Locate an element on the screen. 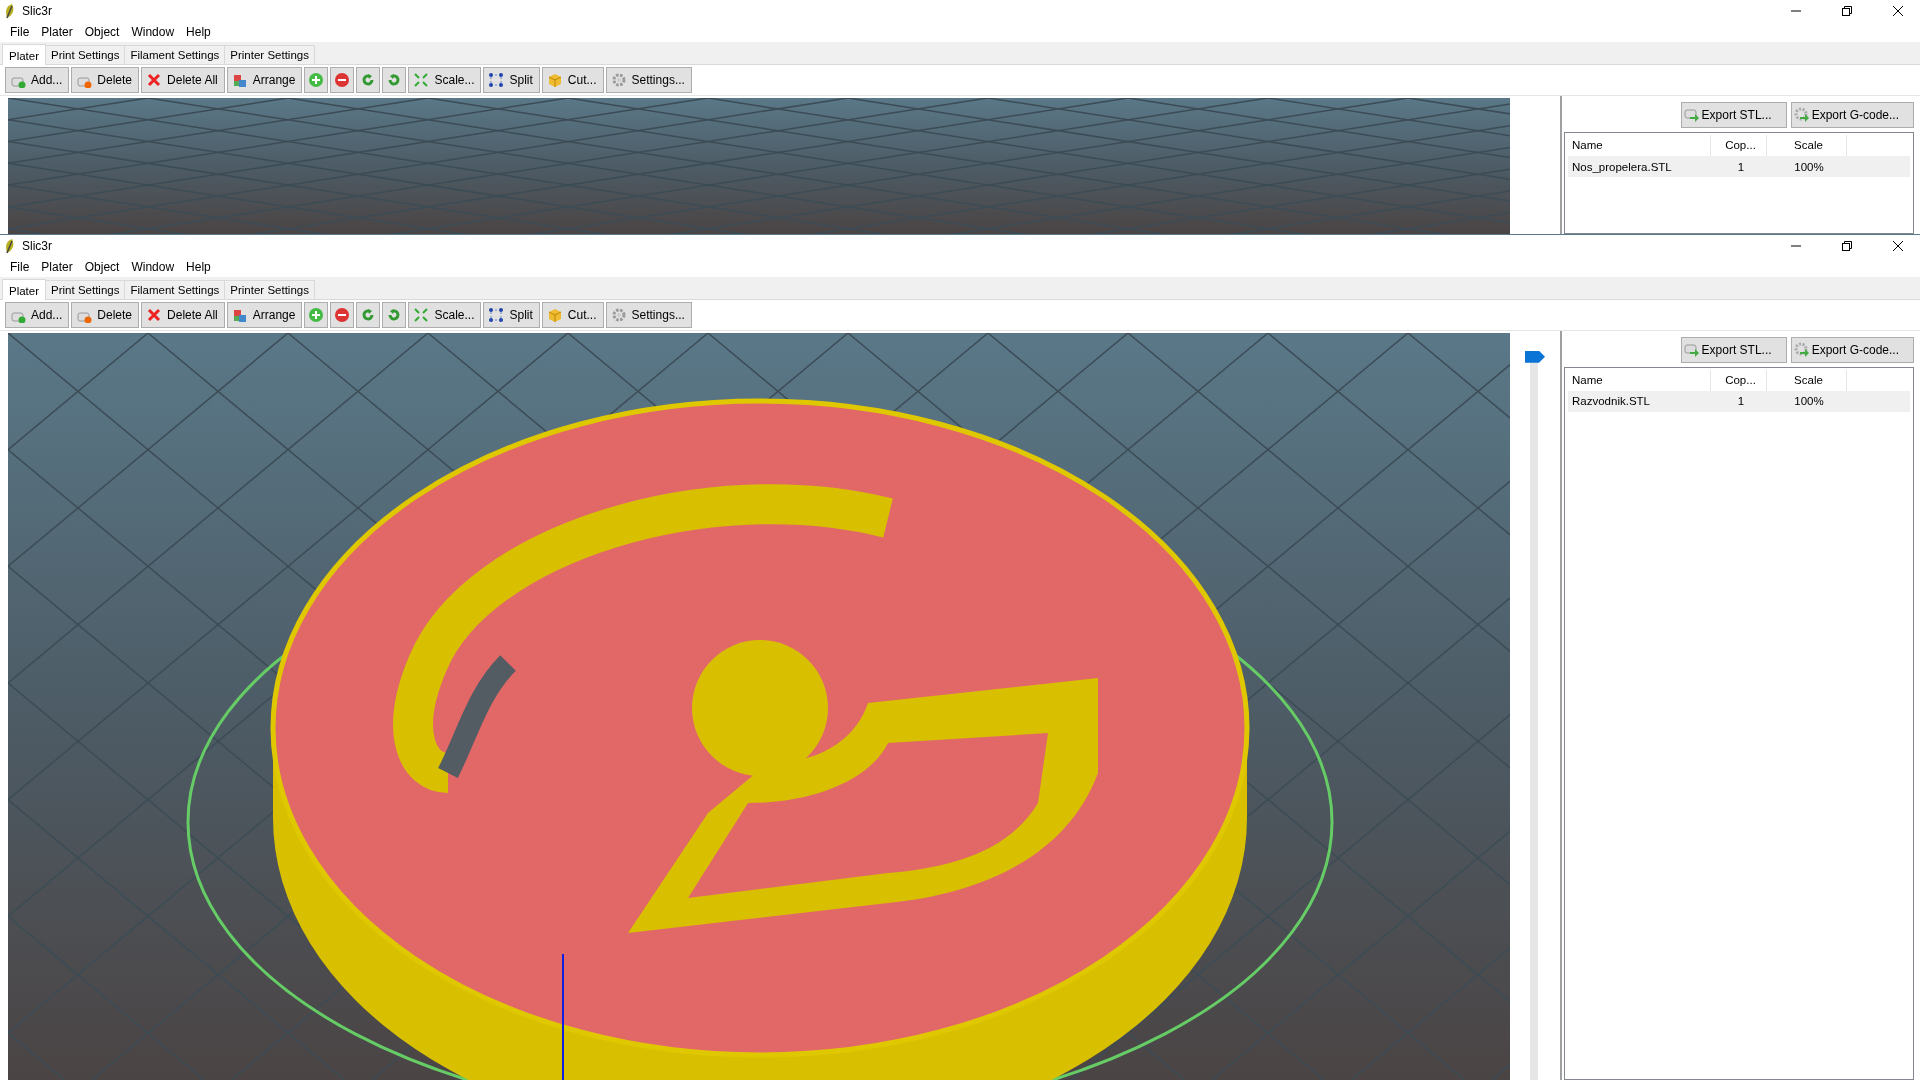 This screenshot has width=1920, height=1080. object-list: Name Cop... Scale Razvodnik.STL 1 100% is located at coordinates (1739, 723).